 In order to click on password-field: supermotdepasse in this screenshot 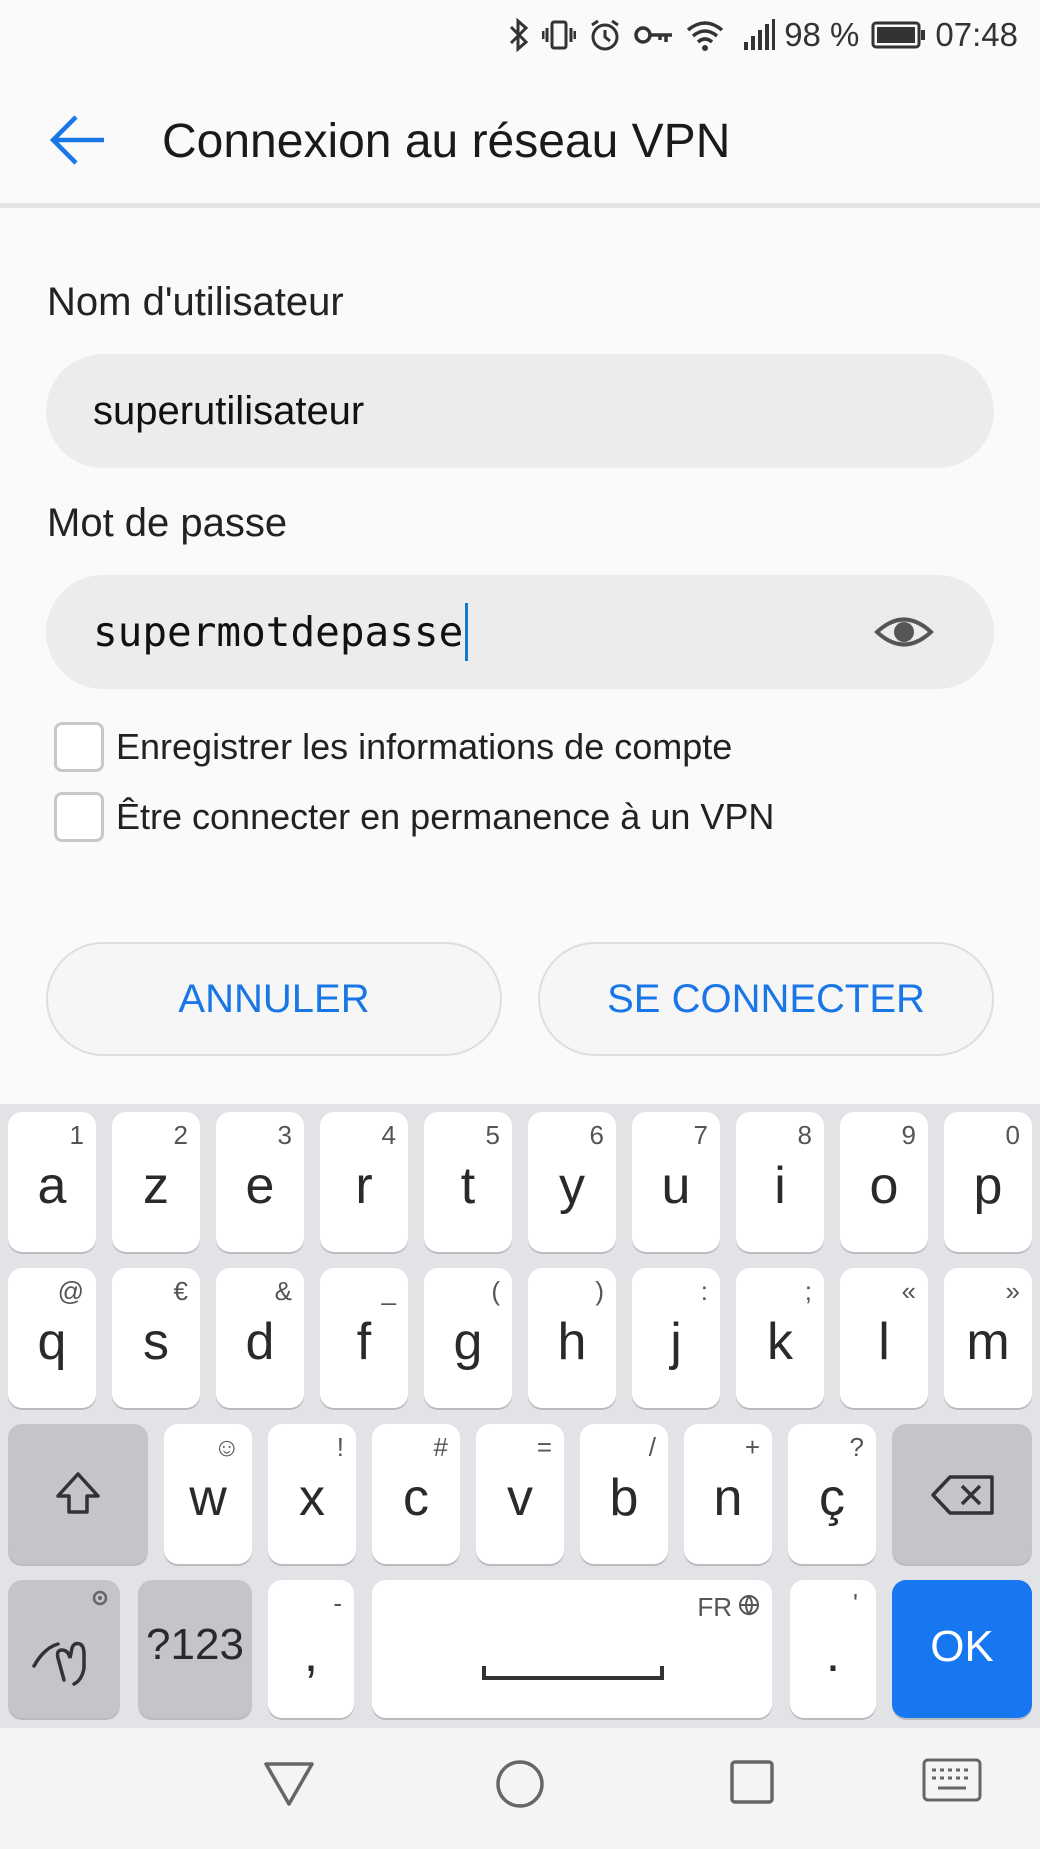, I will do `click(520, 632)`.